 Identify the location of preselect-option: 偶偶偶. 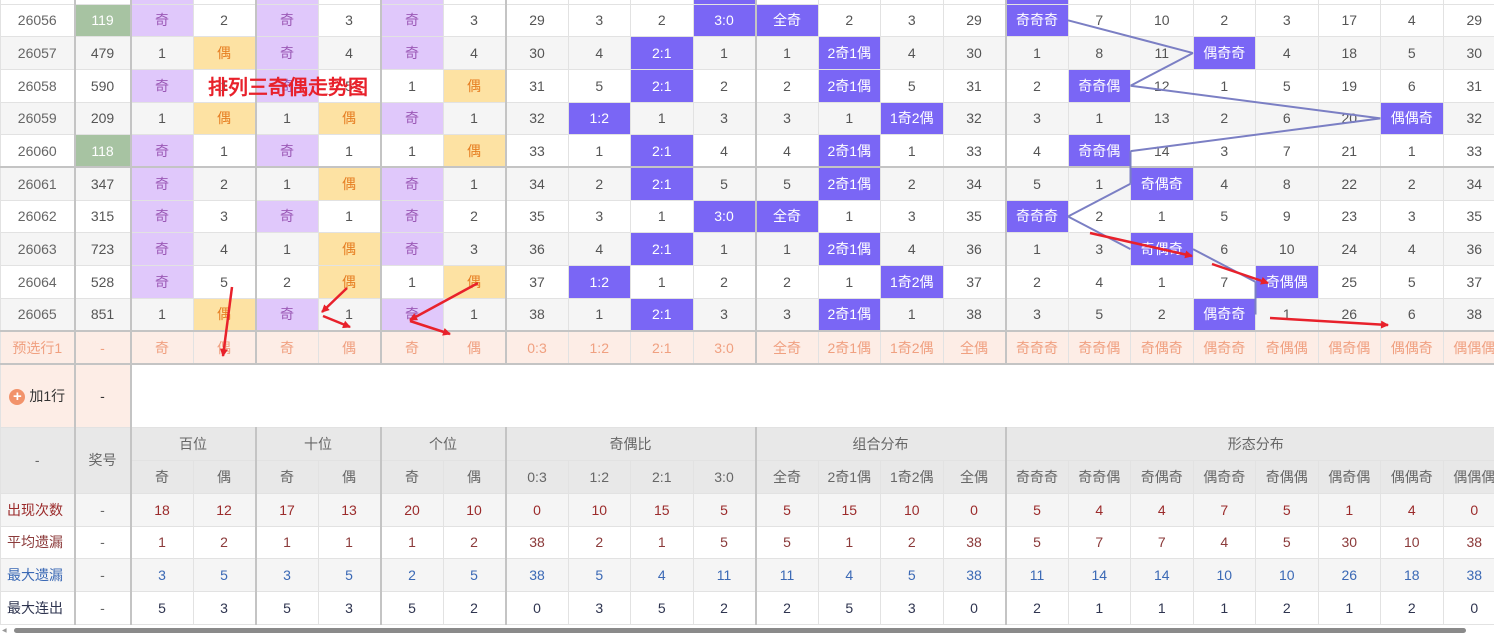
(1468, 348).